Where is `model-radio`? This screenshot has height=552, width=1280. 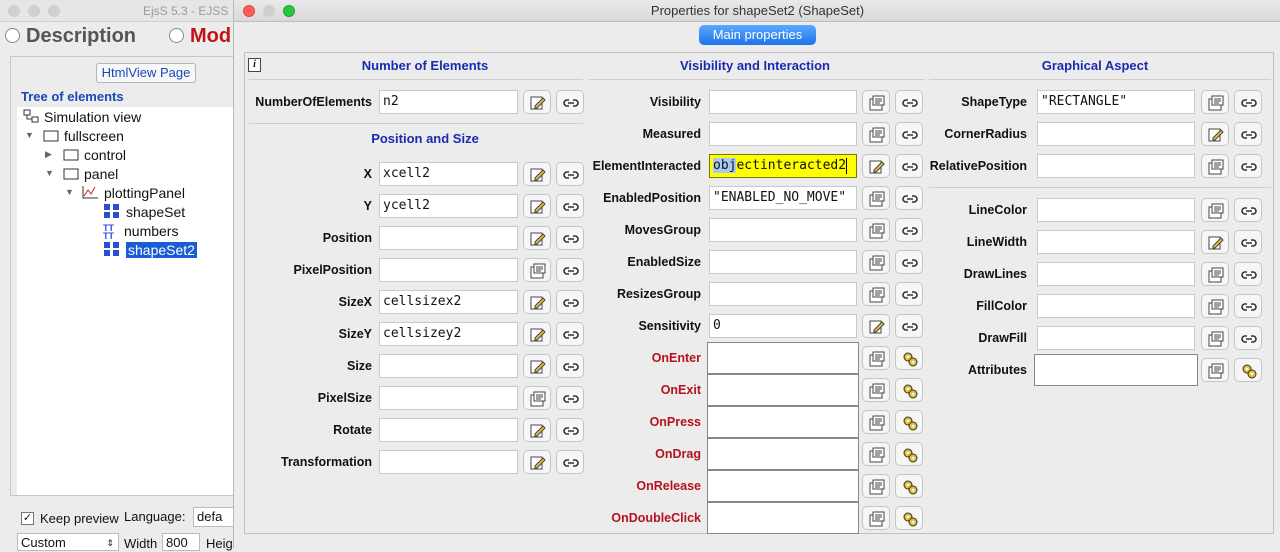
model-radio is located at coordinates (176, 35).